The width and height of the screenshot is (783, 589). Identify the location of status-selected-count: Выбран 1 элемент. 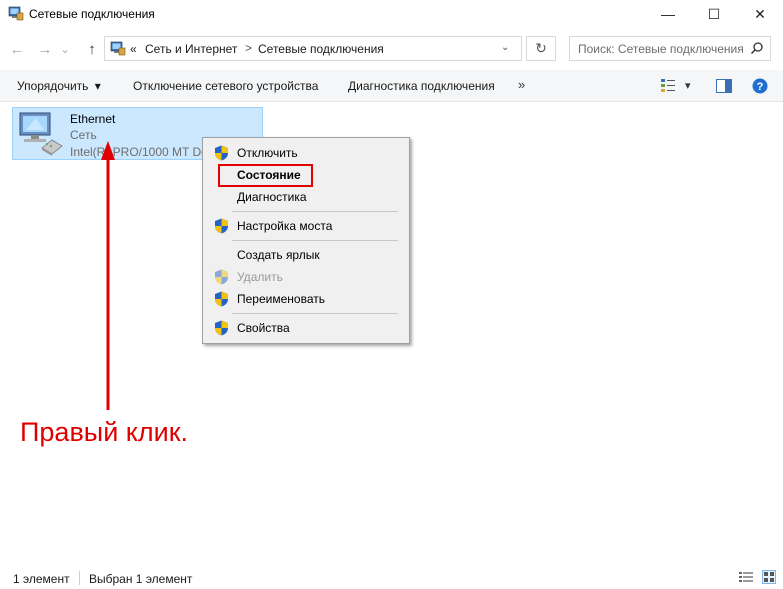
(141, 579).